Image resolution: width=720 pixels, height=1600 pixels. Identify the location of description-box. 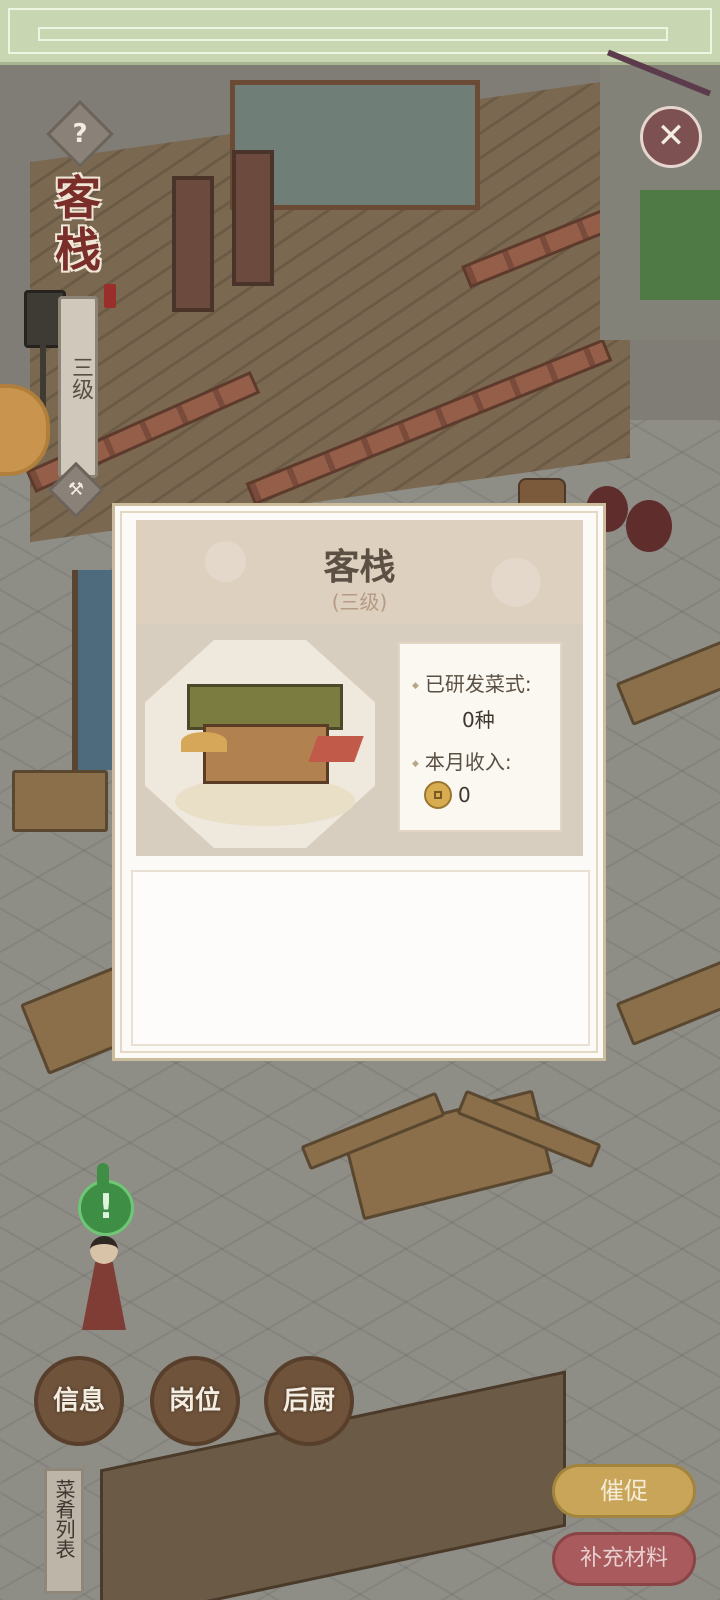
(360, 958).